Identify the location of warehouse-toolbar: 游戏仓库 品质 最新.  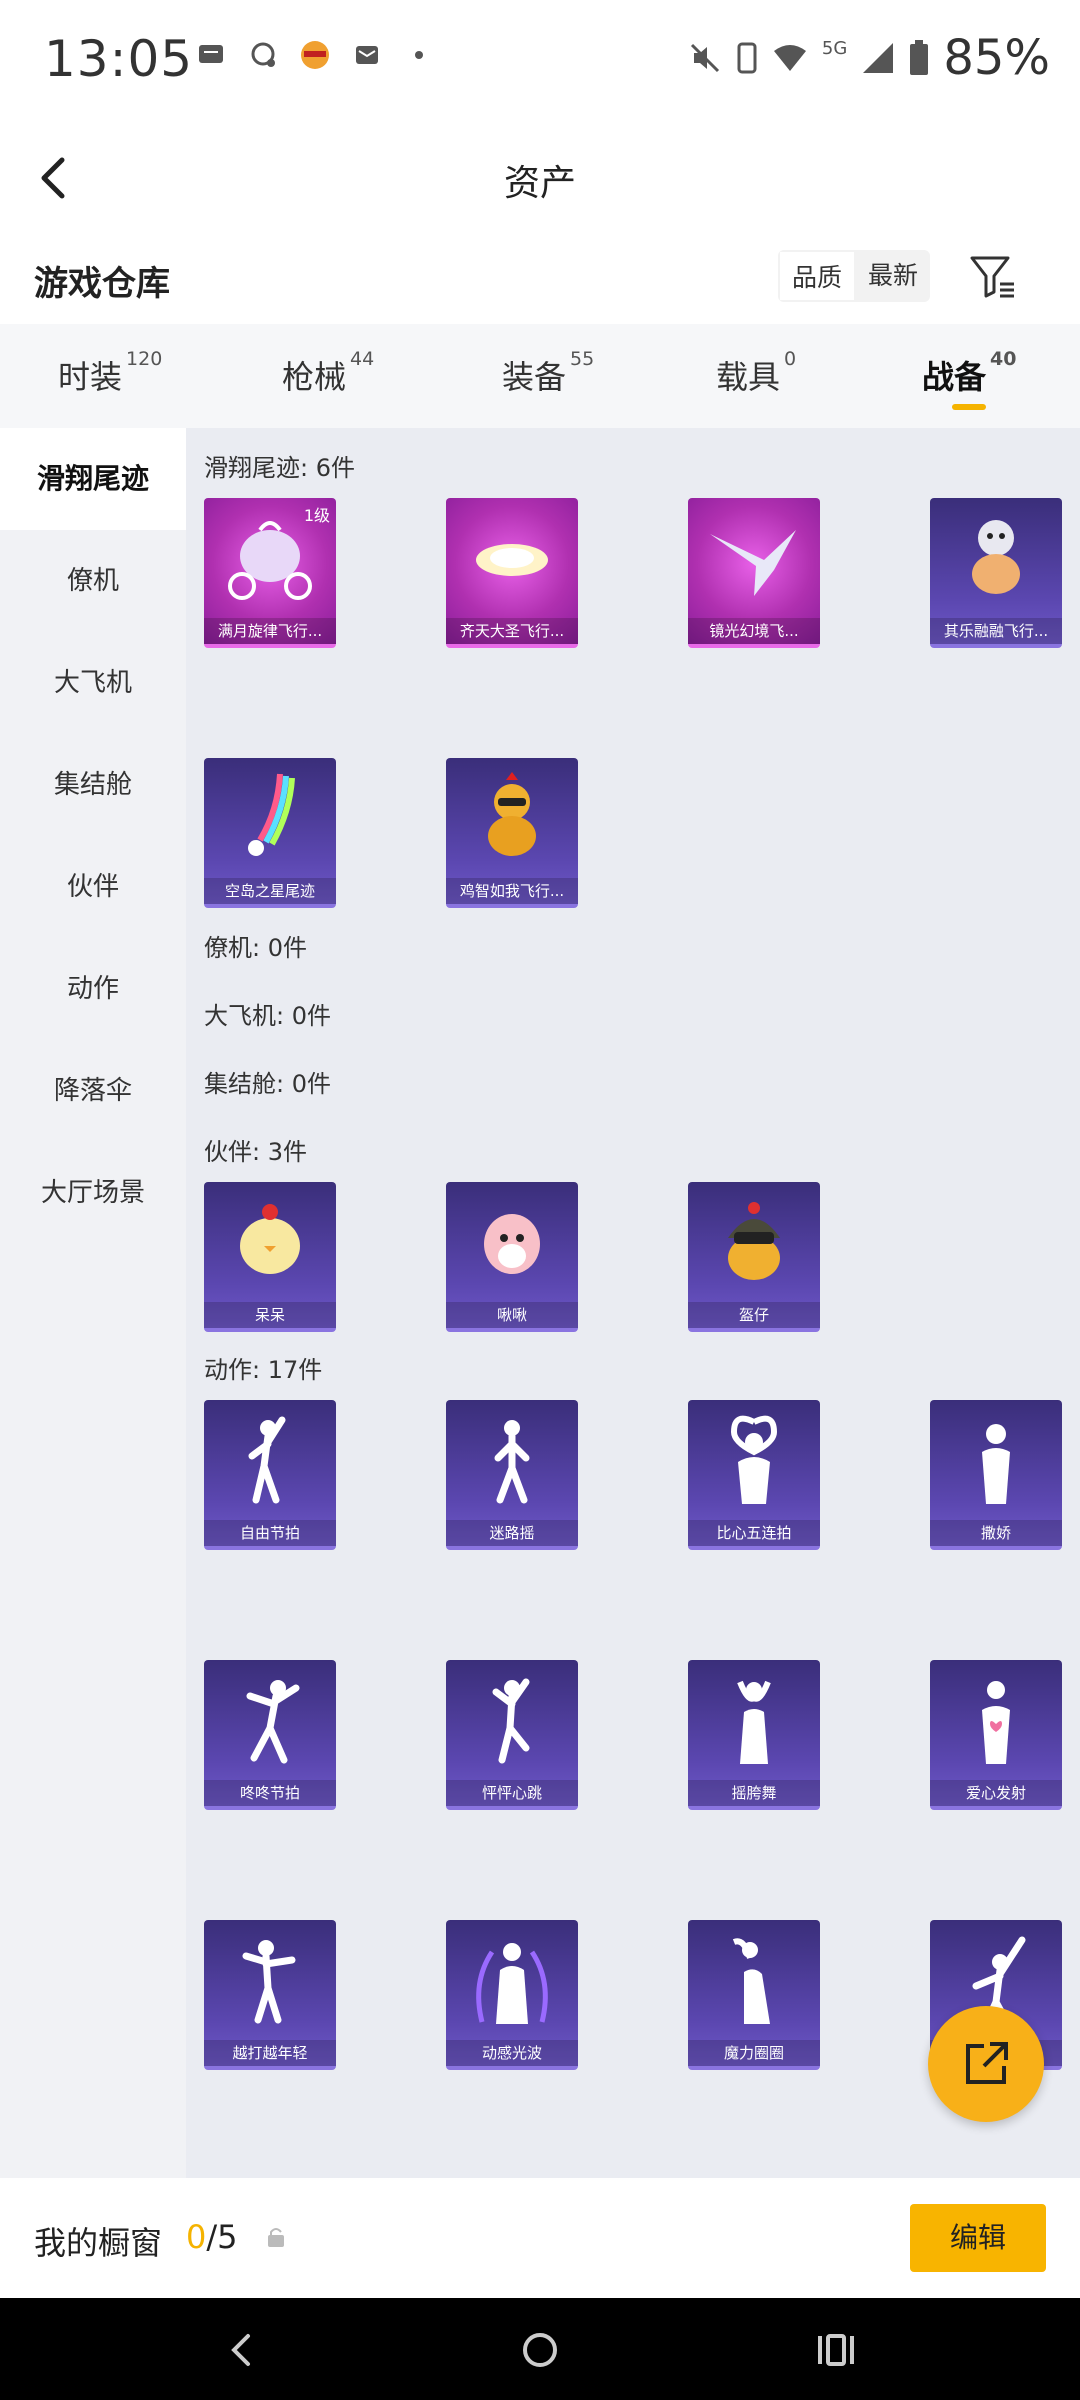
(540, 281).